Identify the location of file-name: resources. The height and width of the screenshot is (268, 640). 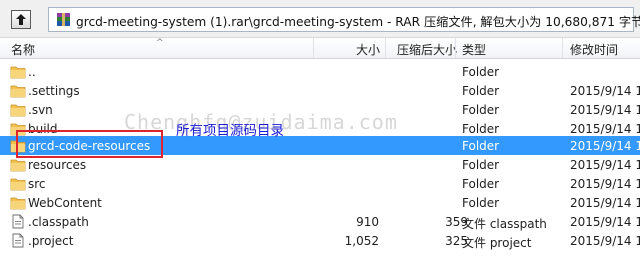
(57, 165).